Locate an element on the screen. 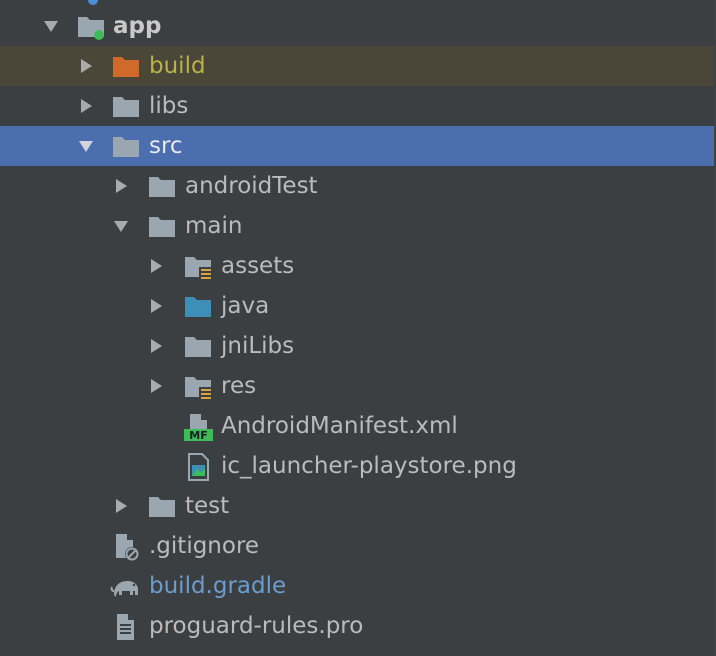 The width and height of the screenshot is (716, 656). tree-row-jnilibs: jniLibs is located at coordinates (358, 346).